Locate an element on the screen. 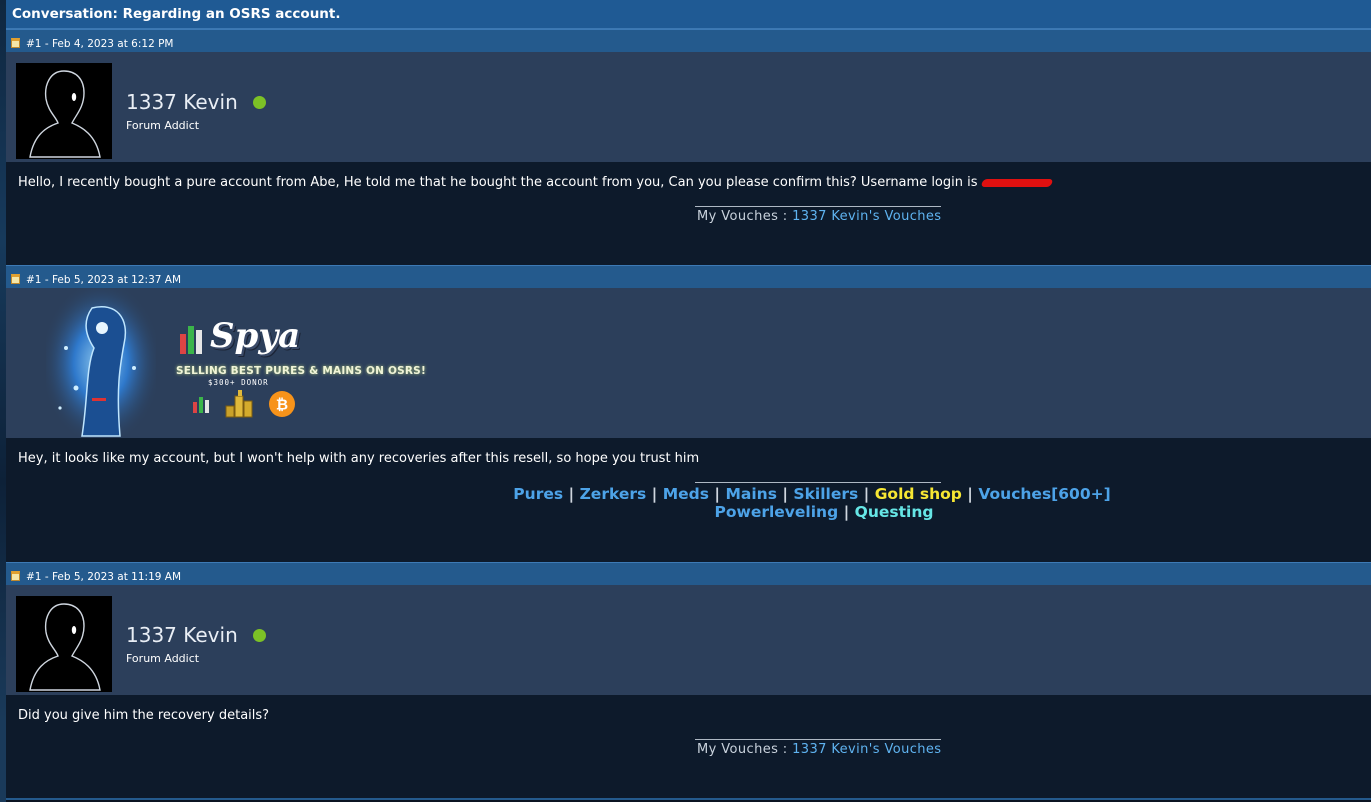 This screenshot has height=802, width=1371. post-header: #1 - Feb 5, 2023 at 11:19 AM is located at coordinates (688, 573).